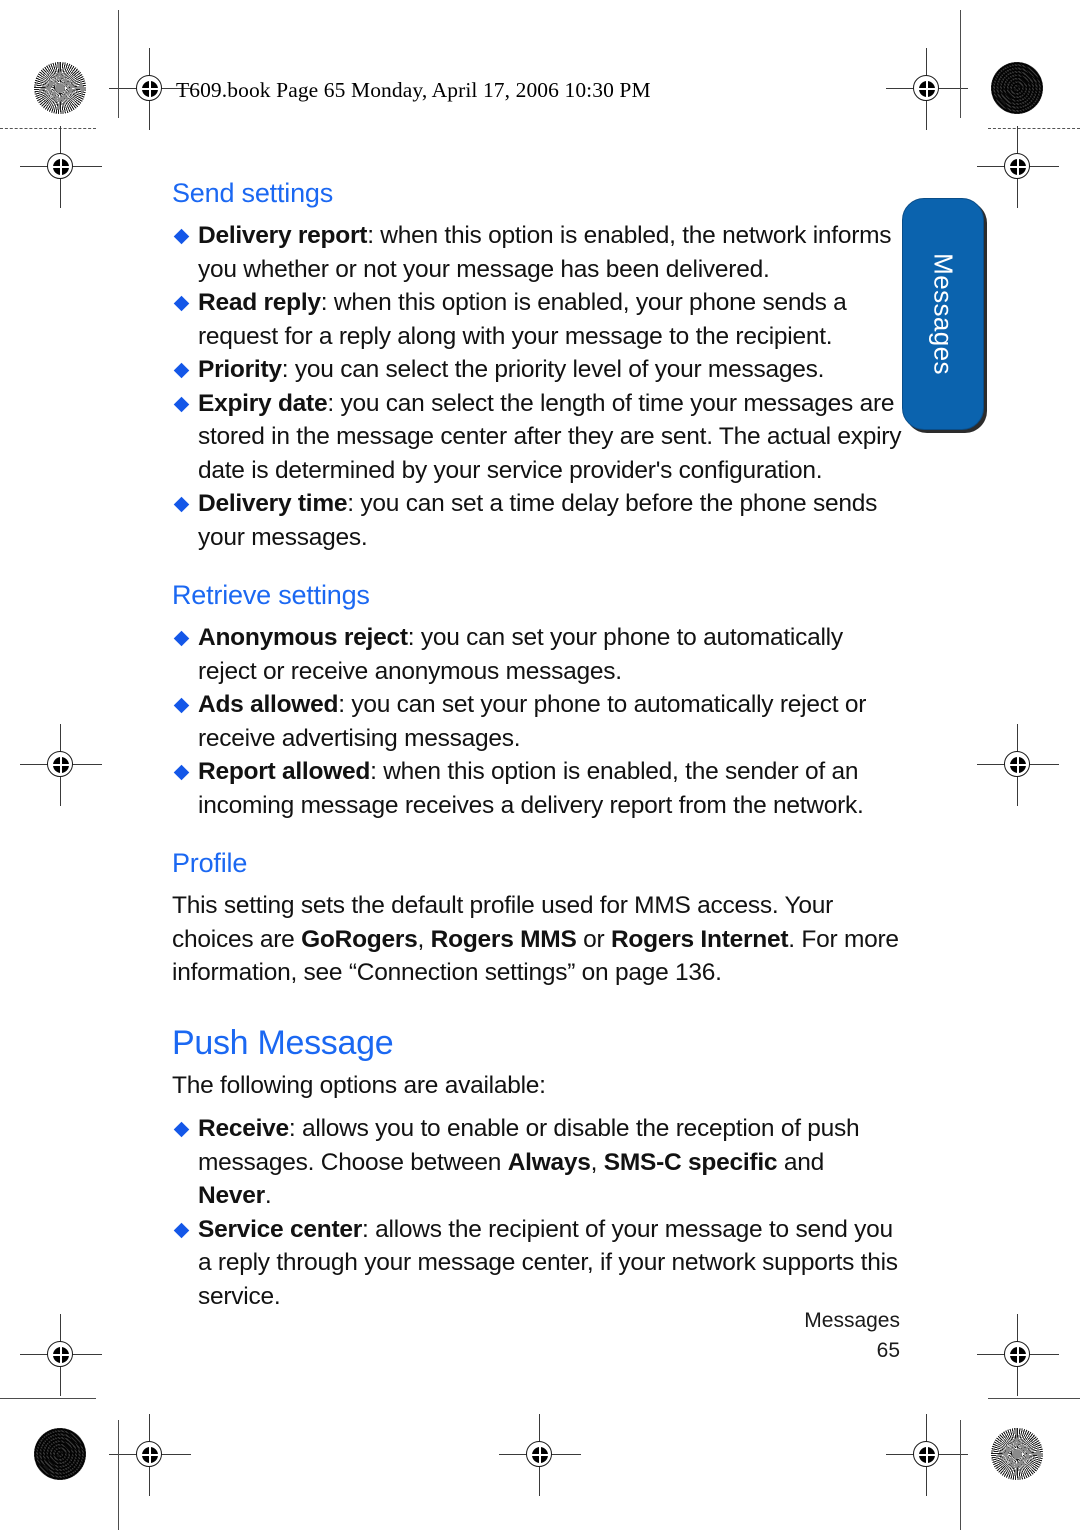 This screenshot has width=1080, height=1534. I want to click on registration-mark-left-lower, so click(61, 1355).